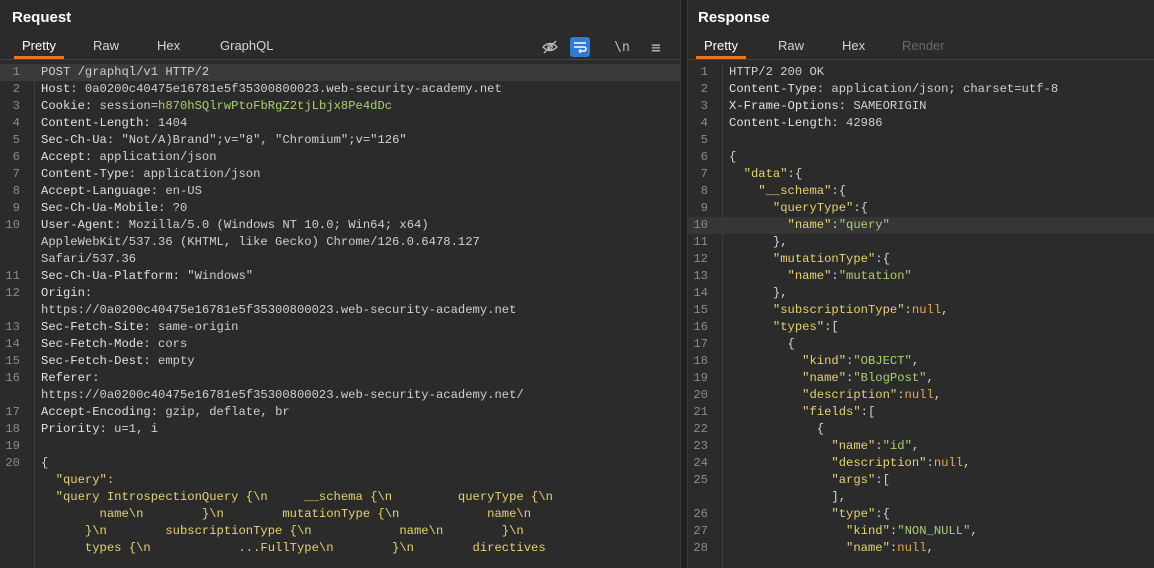 The image size is (1154, 568). What do you see at coordinates (92, 344) in the screenshot?
I see `header-name: Sec-Fetch-Mode` at bounding box center [92, 344].